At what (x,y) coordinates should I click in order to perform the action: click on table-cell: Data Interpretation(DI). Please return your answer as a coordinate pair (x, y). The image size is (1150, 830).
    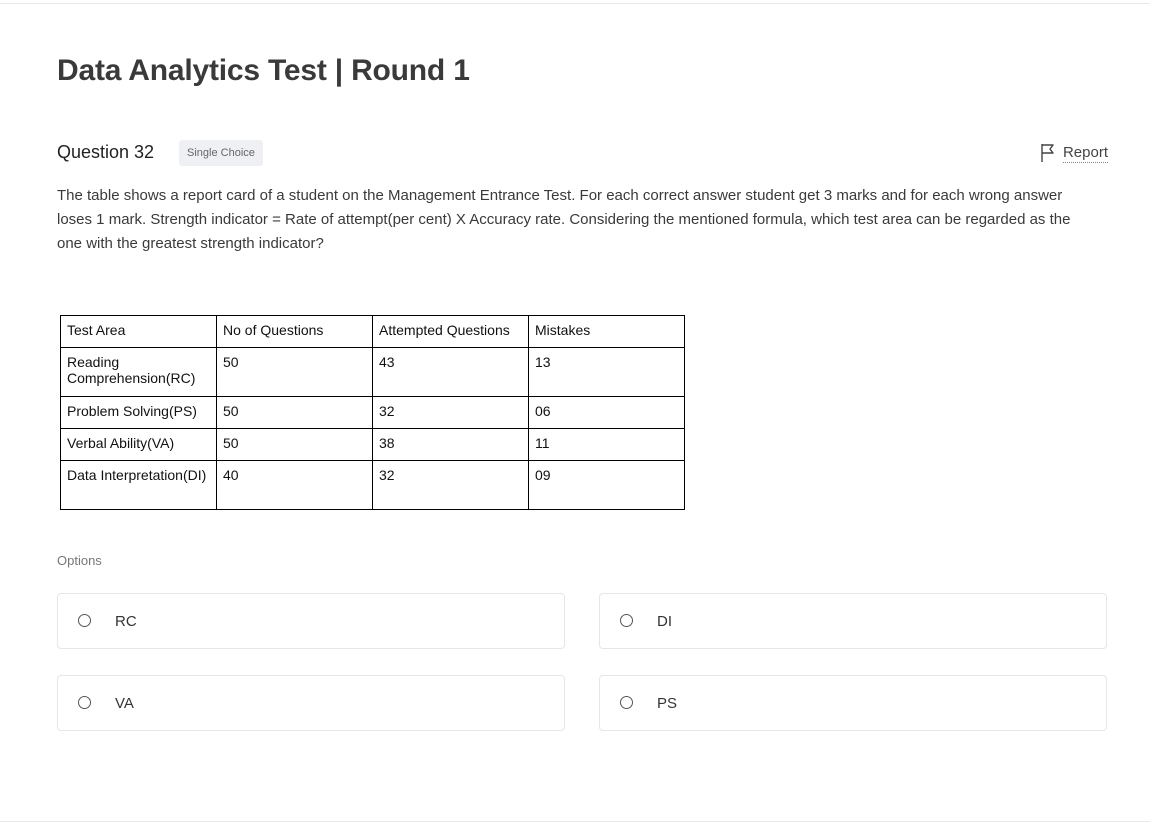
    Looking at the image, I should click on (138, 485).